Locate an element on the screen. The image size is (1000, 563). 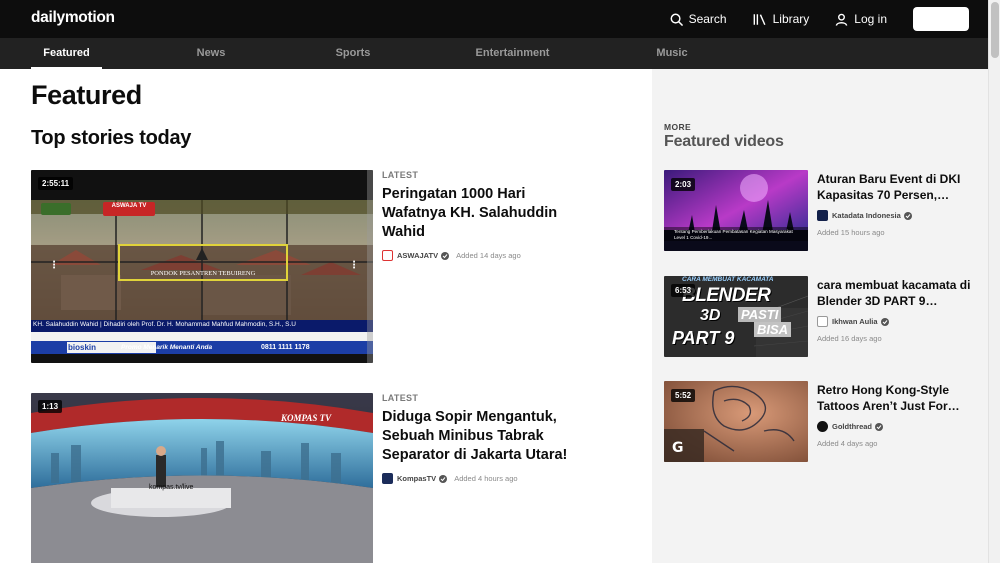
more-label: MORE is located at coordinates (678, 127).